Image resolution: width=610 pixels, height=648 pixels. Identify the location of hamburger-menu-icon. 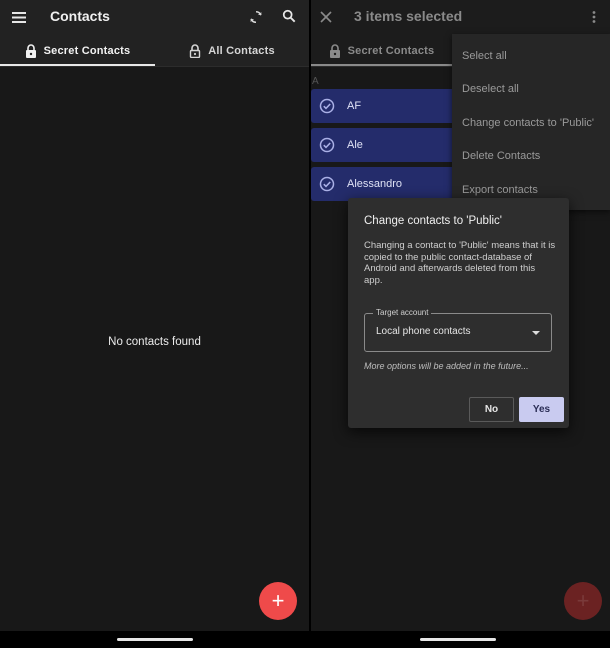
(19, 17).